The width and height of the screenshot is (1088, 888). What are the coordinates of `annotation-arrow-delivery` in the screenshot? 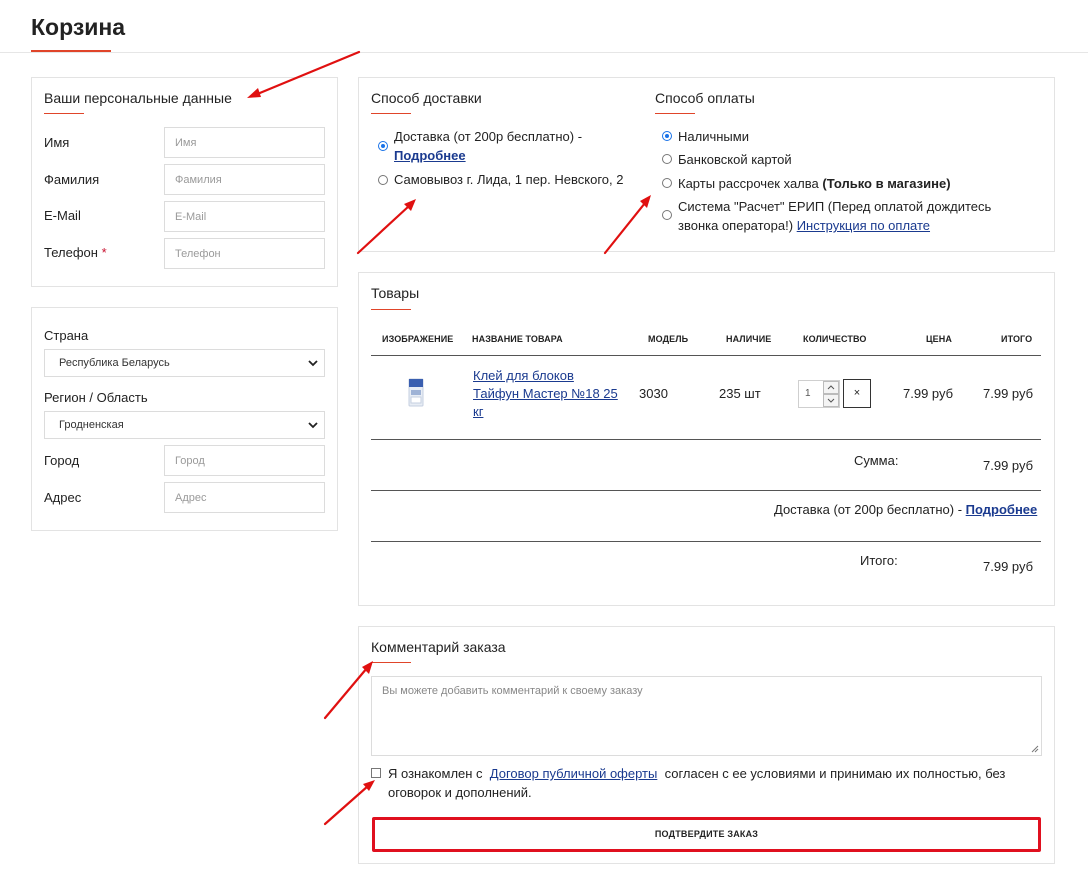 It's located at (386, 227).